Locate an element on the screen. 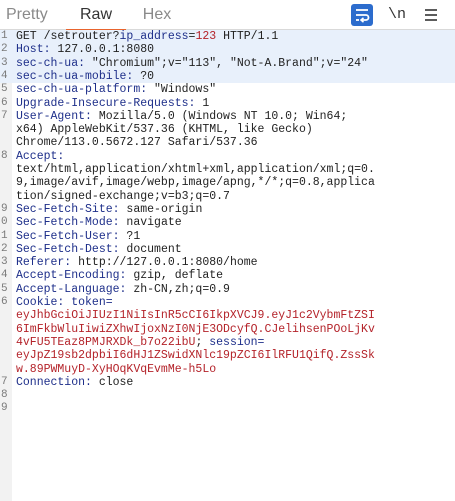 The height and width of the screenshot is (501, 455). header-value: navigate is located at coordinates (150, 223).